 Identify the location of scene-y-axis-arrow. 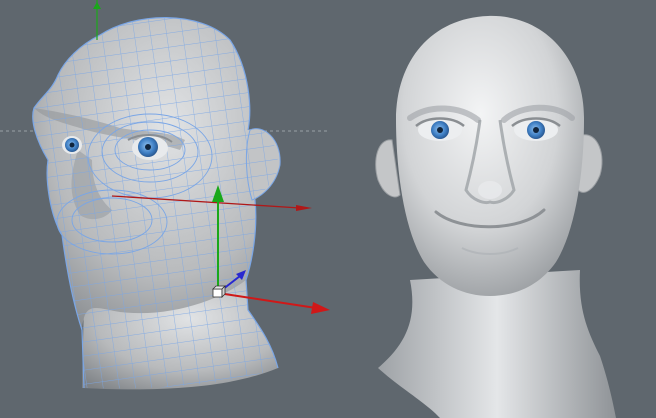
(97, 5).